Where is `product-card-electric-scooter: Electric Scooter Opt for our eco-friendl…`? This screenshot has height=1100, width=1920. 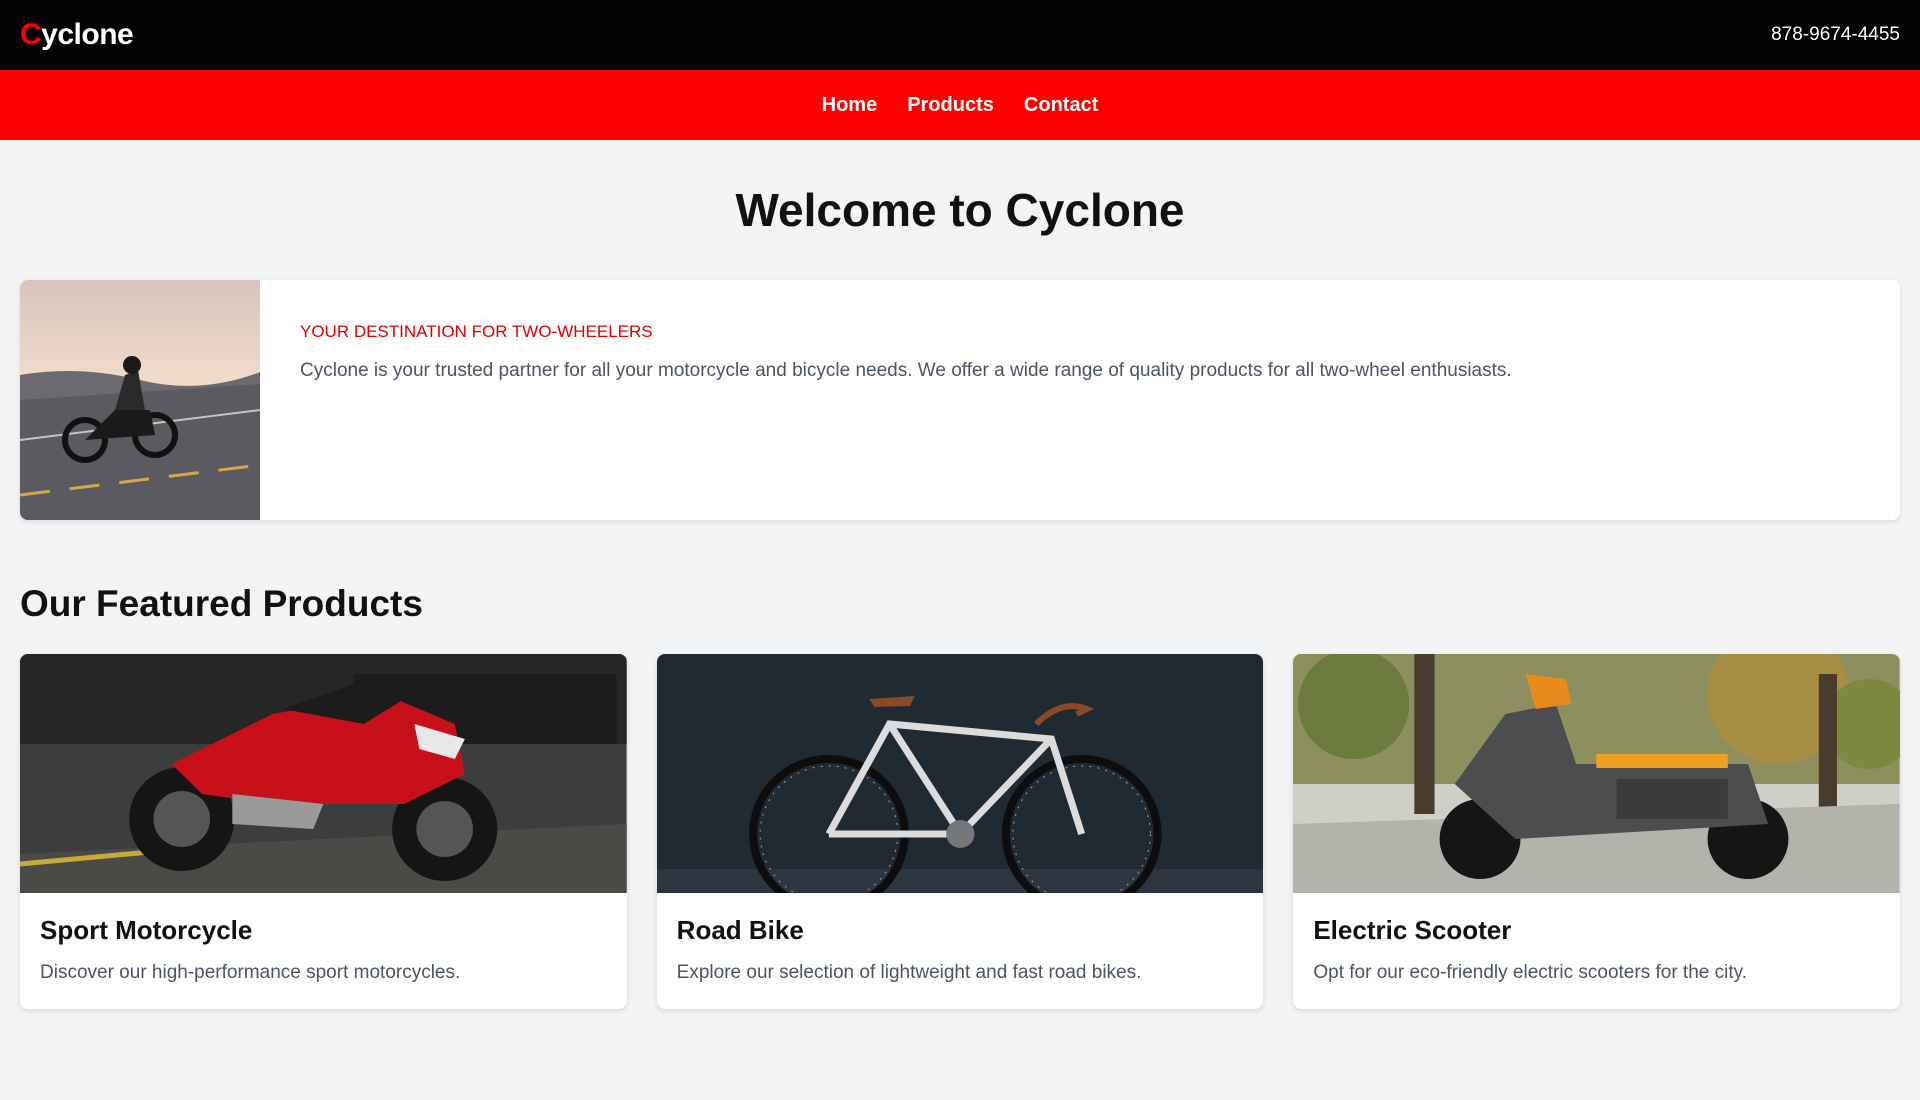 product-card-electric-scooter: Electric Scooter Opt for our eco-friendl… is located at coordinates (1597, 831).